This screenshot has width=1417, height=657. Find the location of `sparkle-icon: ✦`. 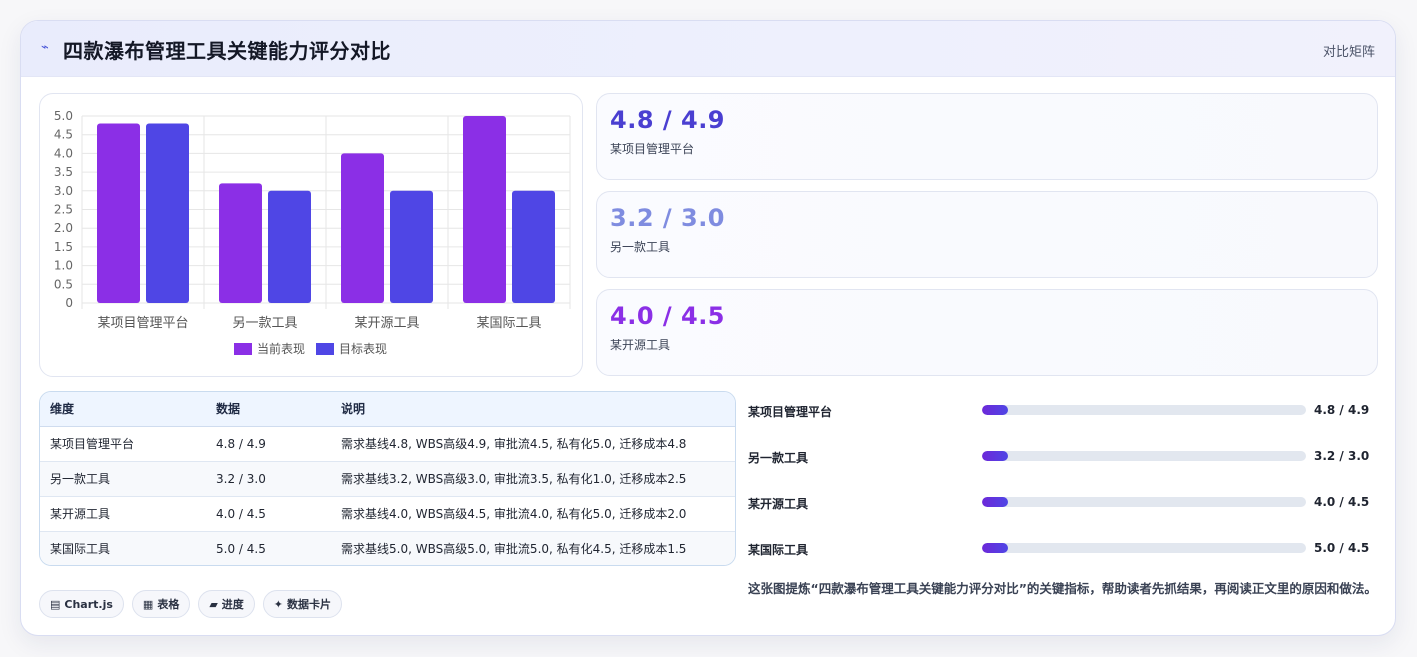

sparkle-icon: ✦ is located at coordinates (278, 604).